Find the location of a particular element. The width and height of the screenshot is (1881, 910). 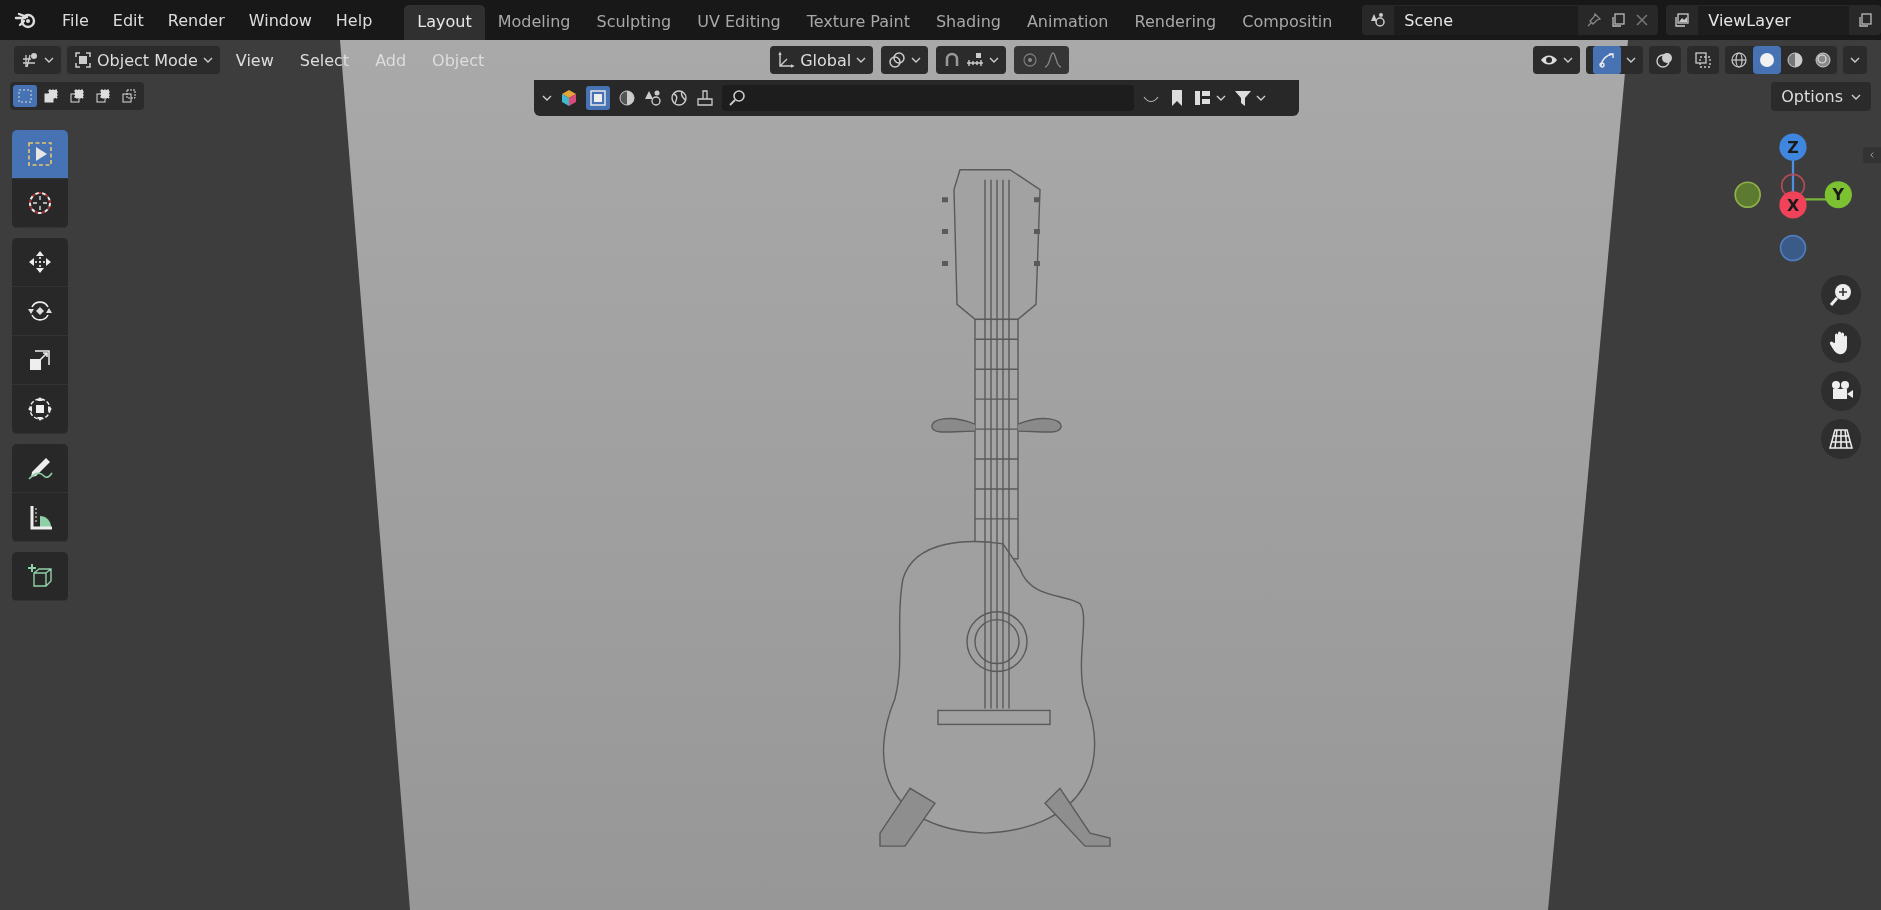

workspace-tab: Compositin is located at coordinates (1287, 22).